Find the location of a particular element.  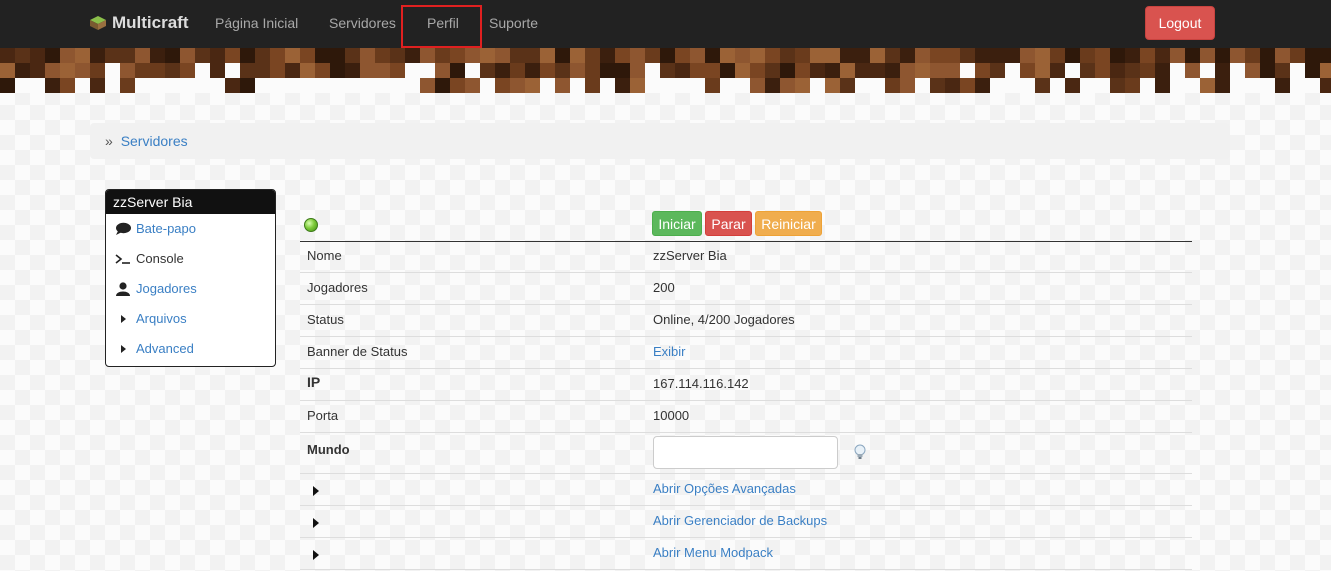

start-button: Iniciar is located at coordinates (677, 223).